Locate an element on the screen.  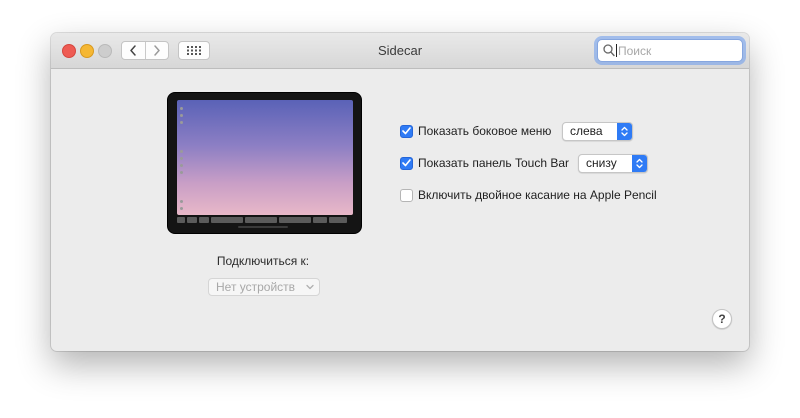
connect-to-label: Подключиться к: is located at coordinates (263, 261).